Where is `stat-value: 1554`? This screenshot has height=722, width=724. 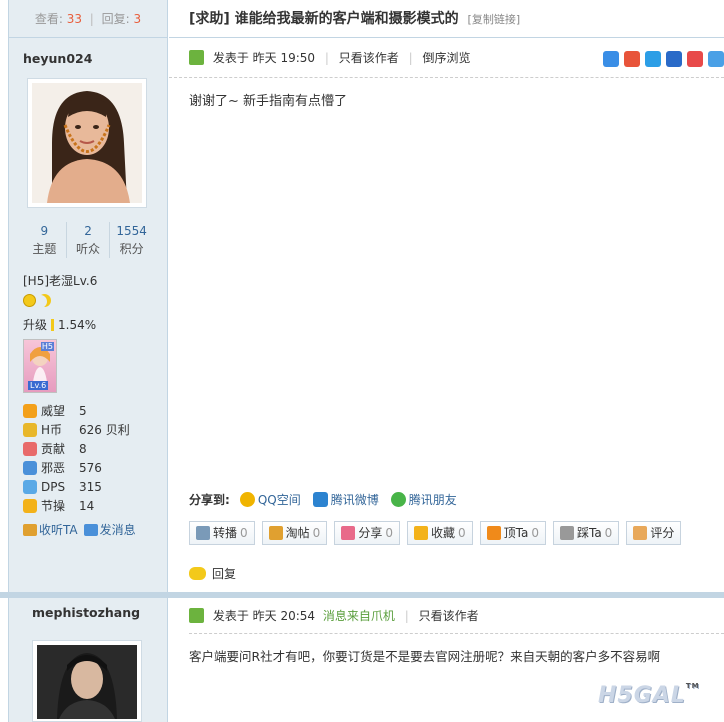
stat-value: 1554 is located at coordinates (131, 231).